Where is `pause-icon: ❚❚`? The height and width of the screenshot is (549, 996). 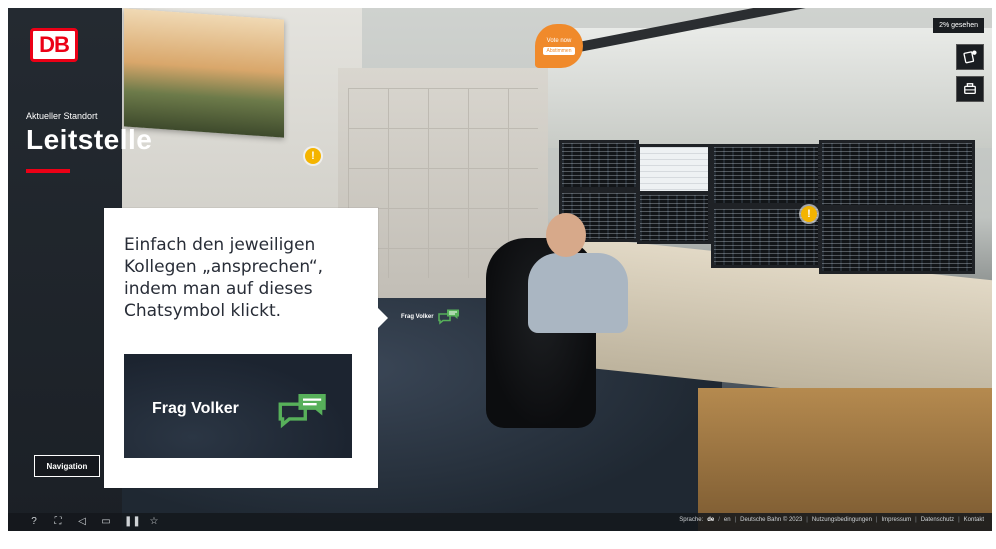 pause-icon: ❚❚ is located at coordinates (132, 522).